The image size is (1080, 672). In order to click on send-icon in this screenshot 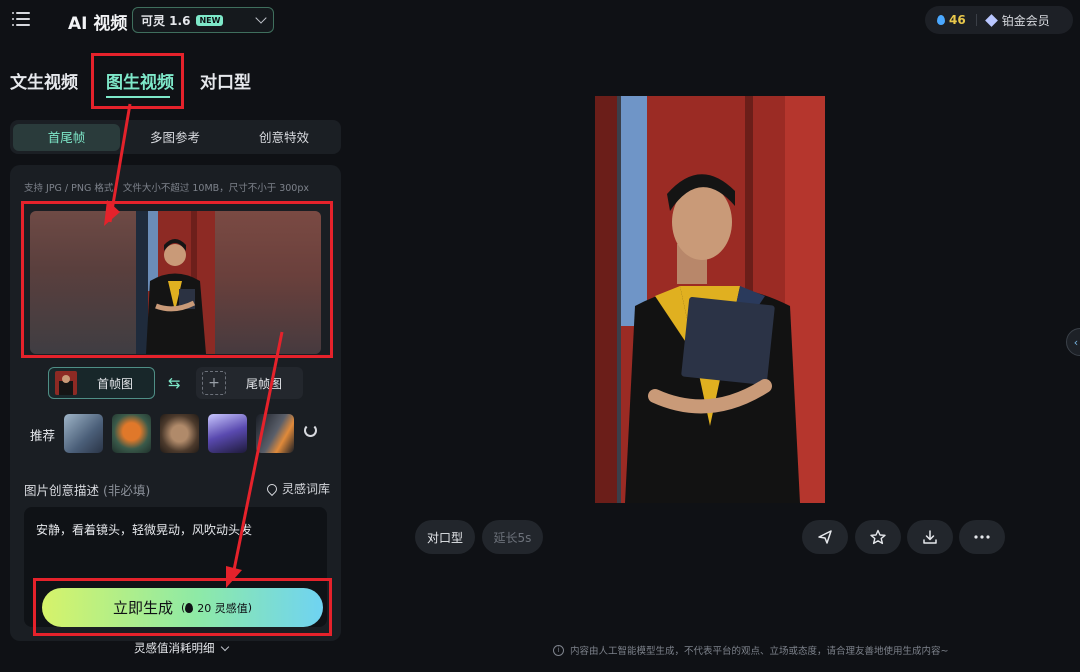, I will do `click(825, 537)`.